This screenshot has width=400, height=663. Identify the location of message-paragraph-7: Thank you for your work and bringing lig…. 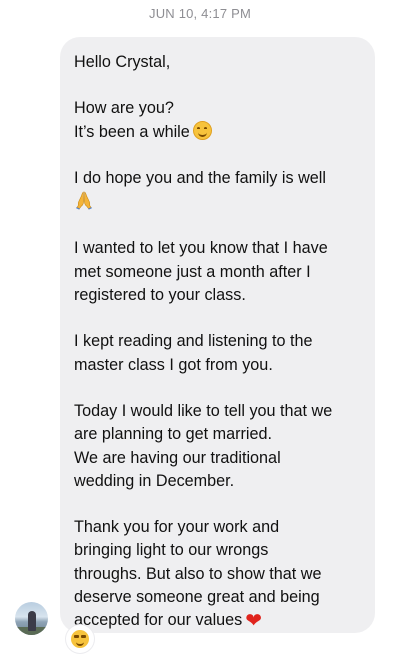
(217, 574).